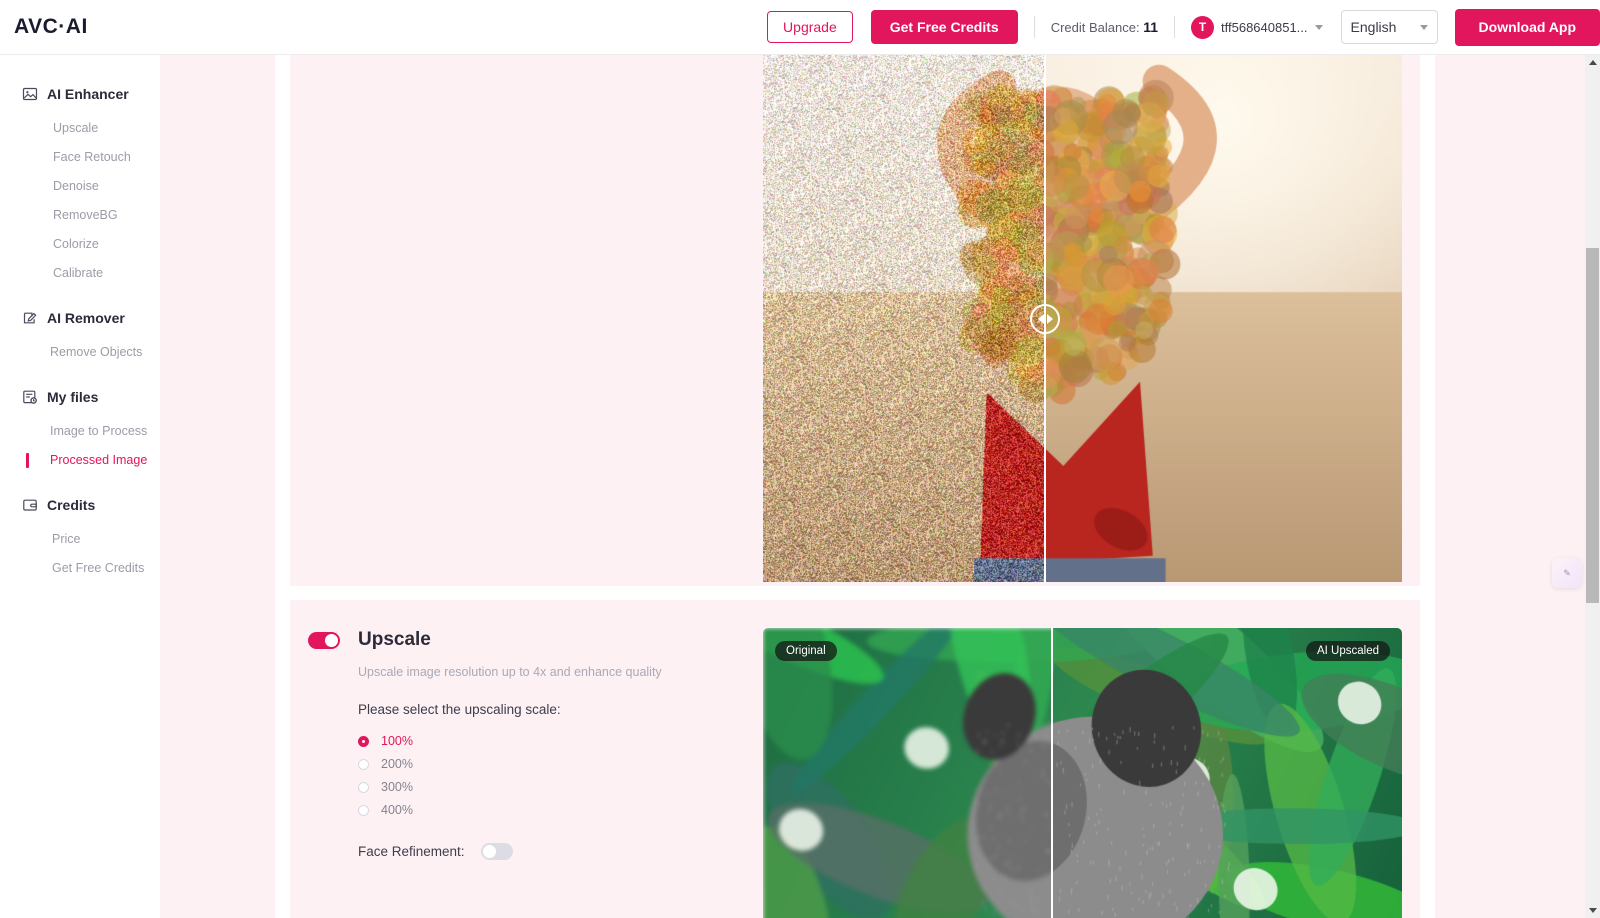 The image size is (1600, 918). Describe the element at coordinates (1592, 62) in the screenshot. I see `scroll-up-icon` at that location.